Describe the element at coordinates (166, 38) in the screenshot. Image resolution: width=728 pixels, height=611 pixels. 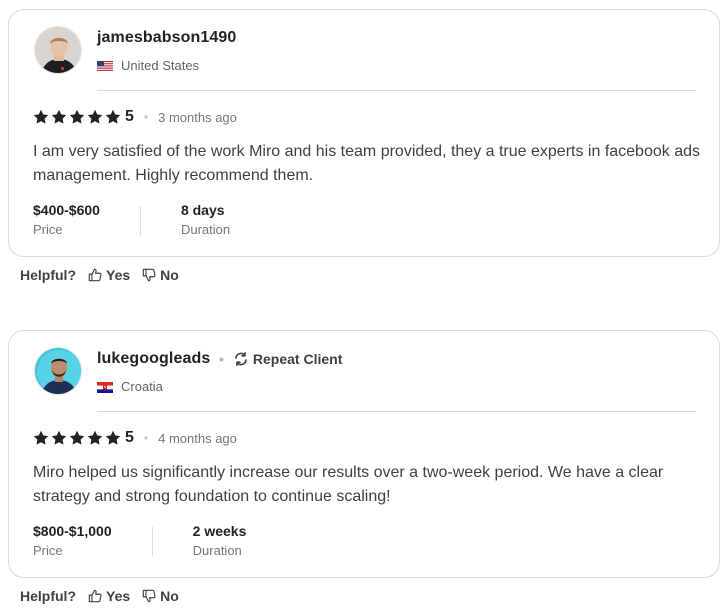
I see `reviewer-username: jamesbabson1490` at that location.